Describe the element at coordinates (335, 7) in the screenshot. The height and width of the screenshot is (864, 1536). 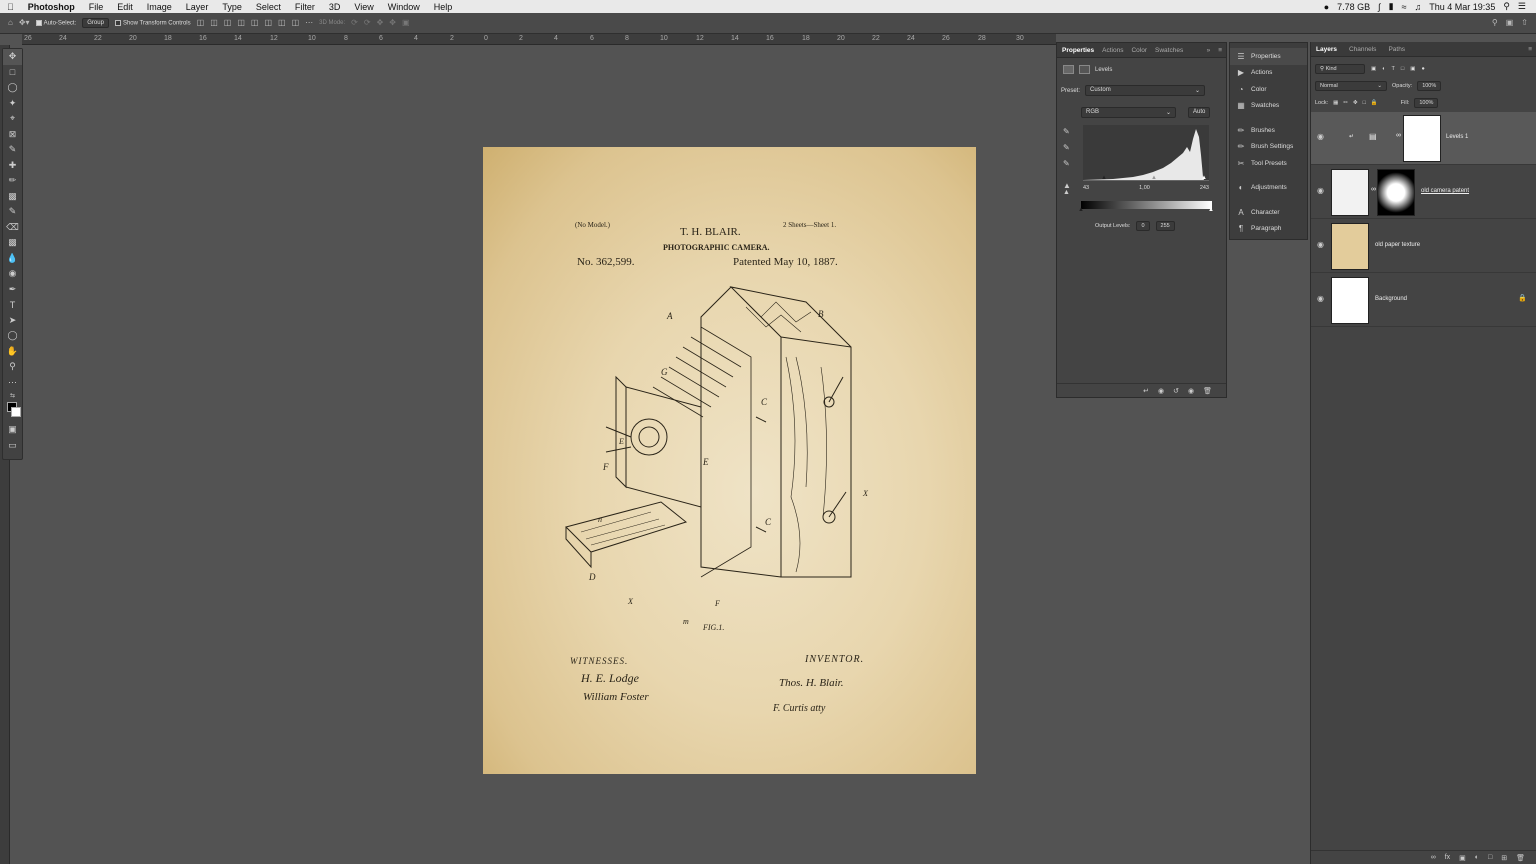
I see `menu-3d: 3D` at that location.